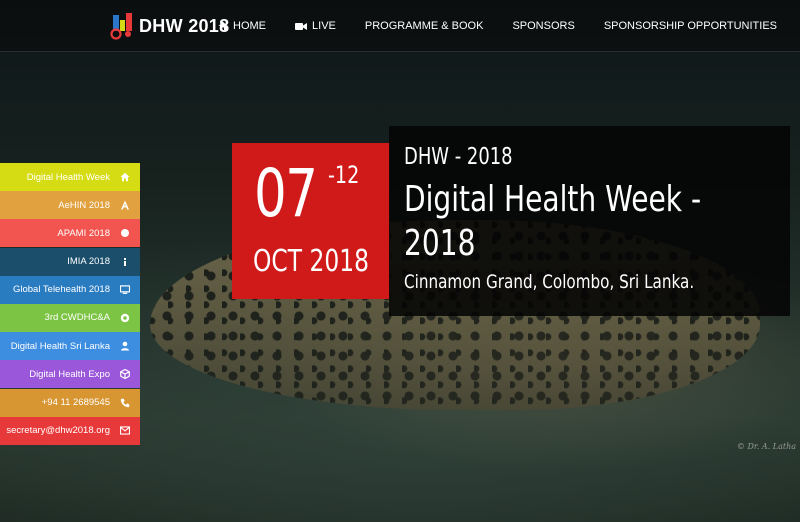 The image size is (800, 522). What do you see at coordinates (125, 431) in the screenshot?
I see `envelope-icon` at bounding box center [125, 431].